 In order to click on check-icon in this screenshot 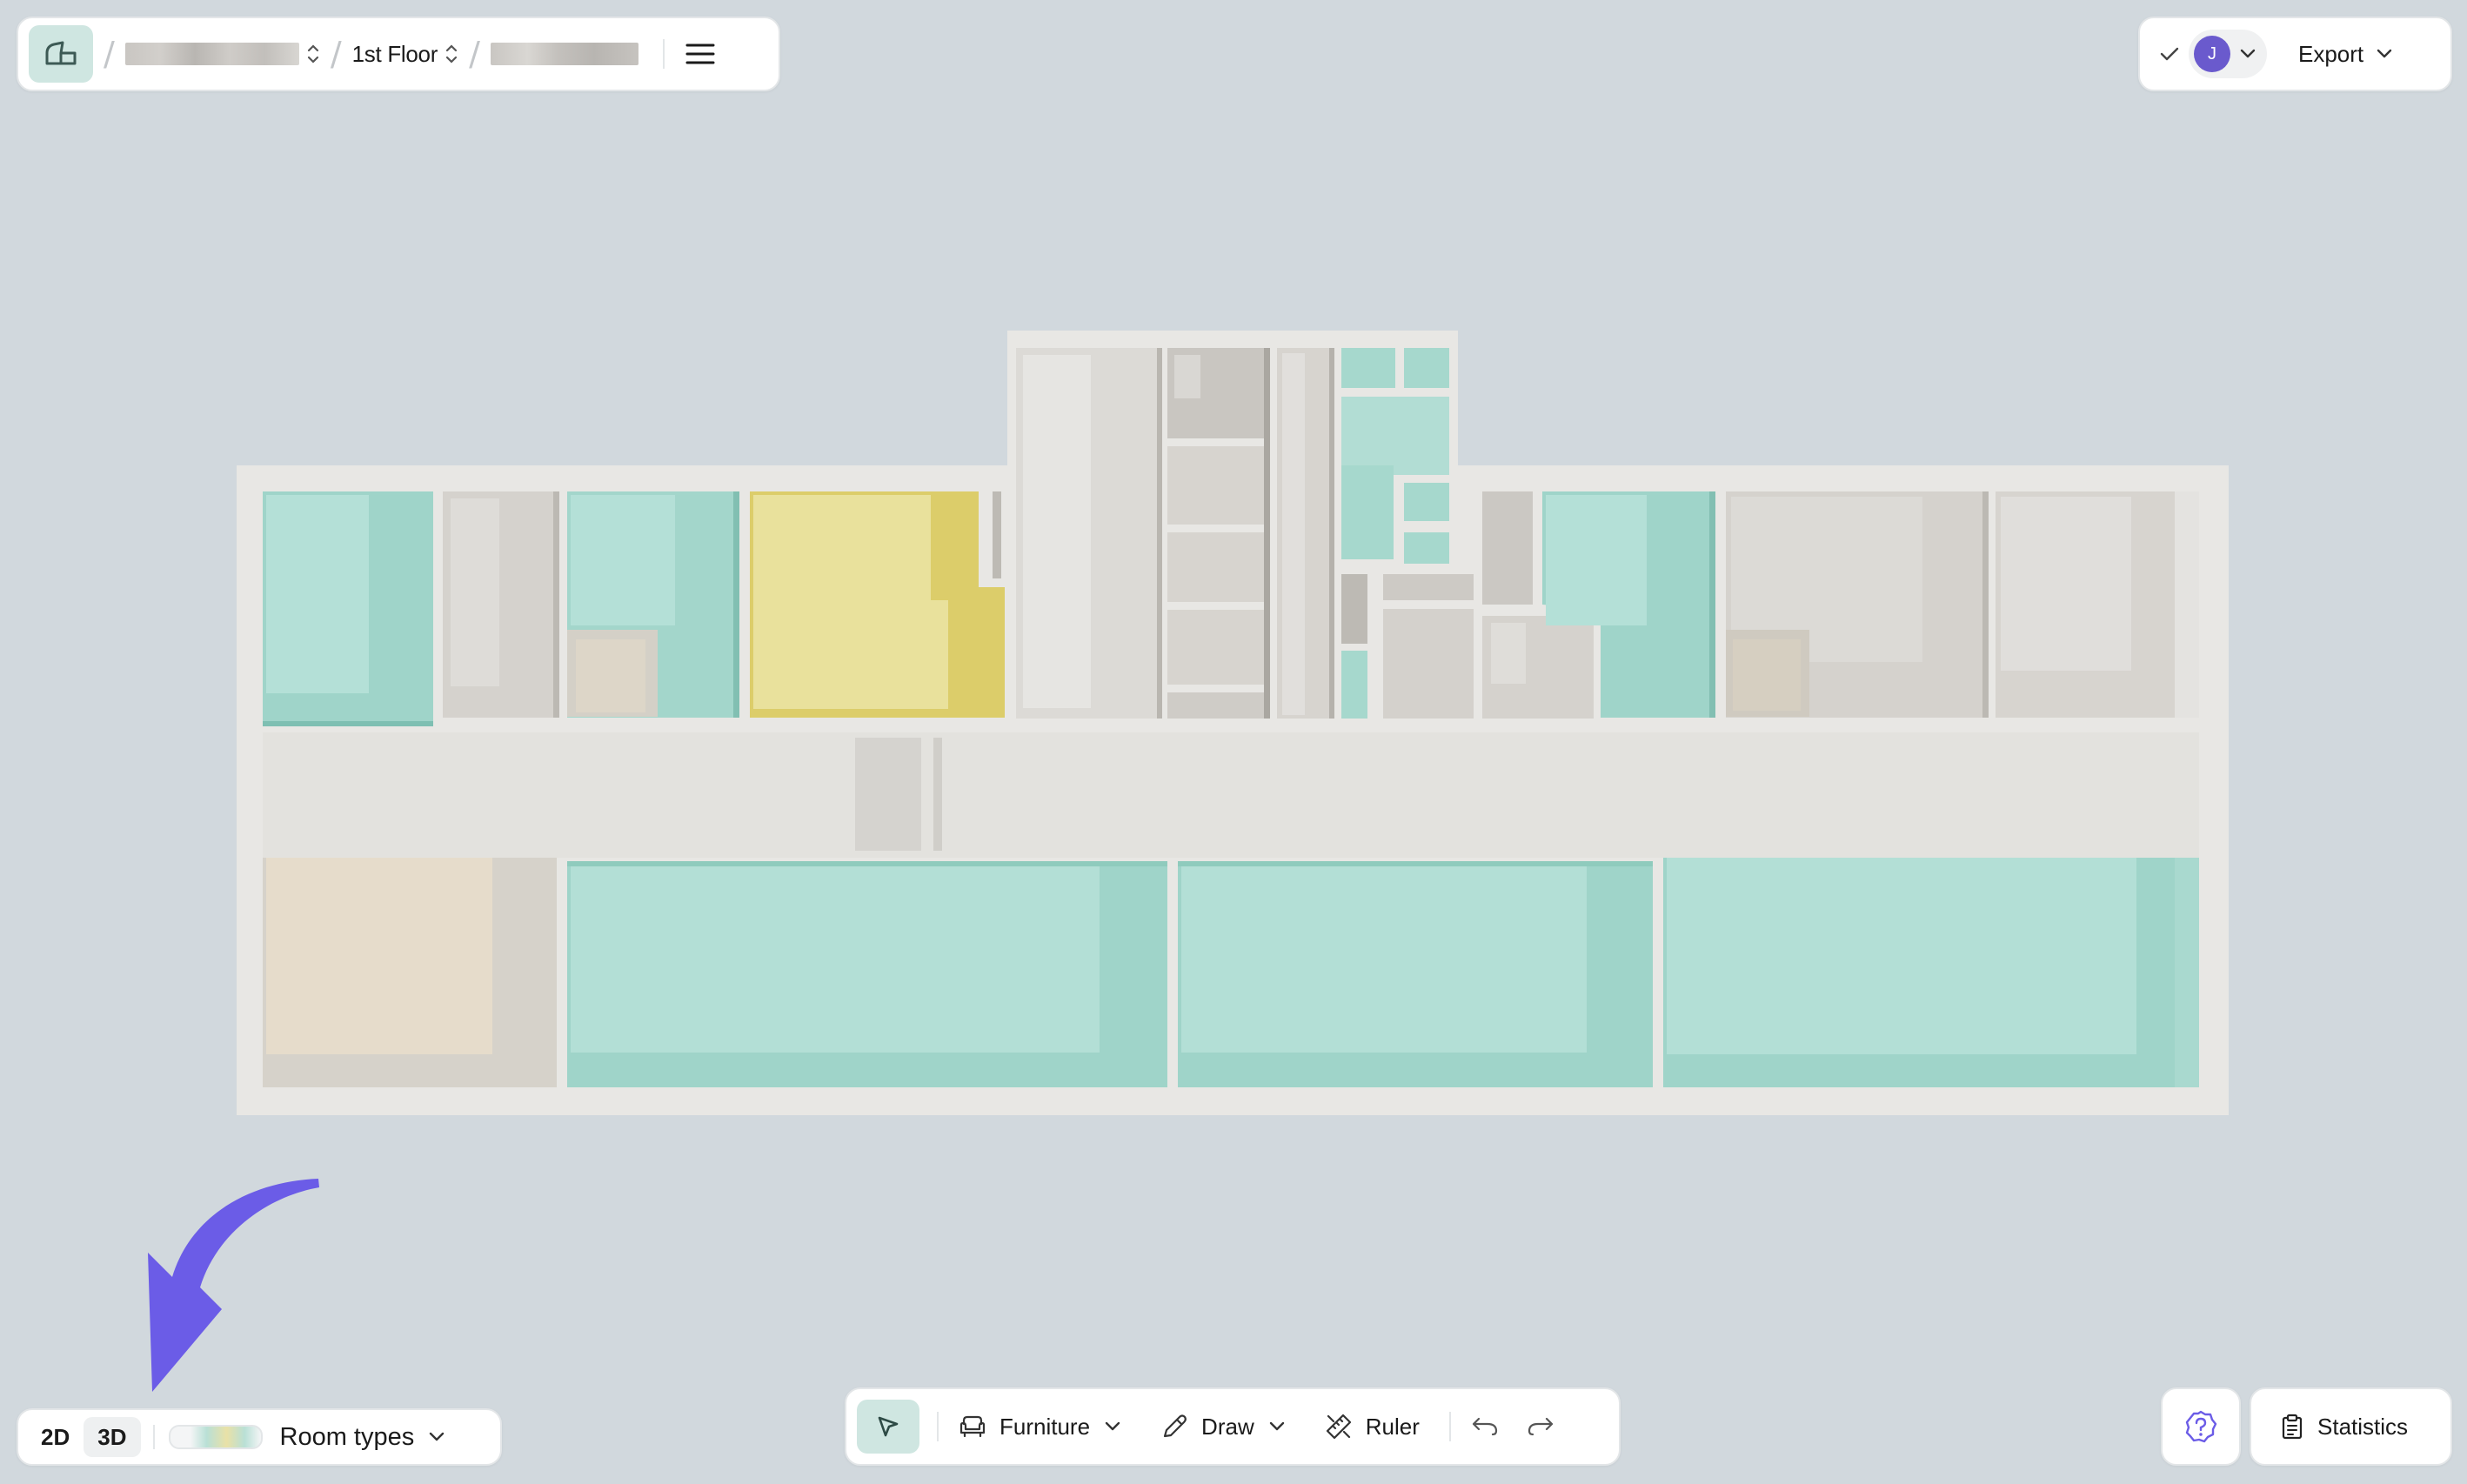, I will do `click(2169, 54)`.